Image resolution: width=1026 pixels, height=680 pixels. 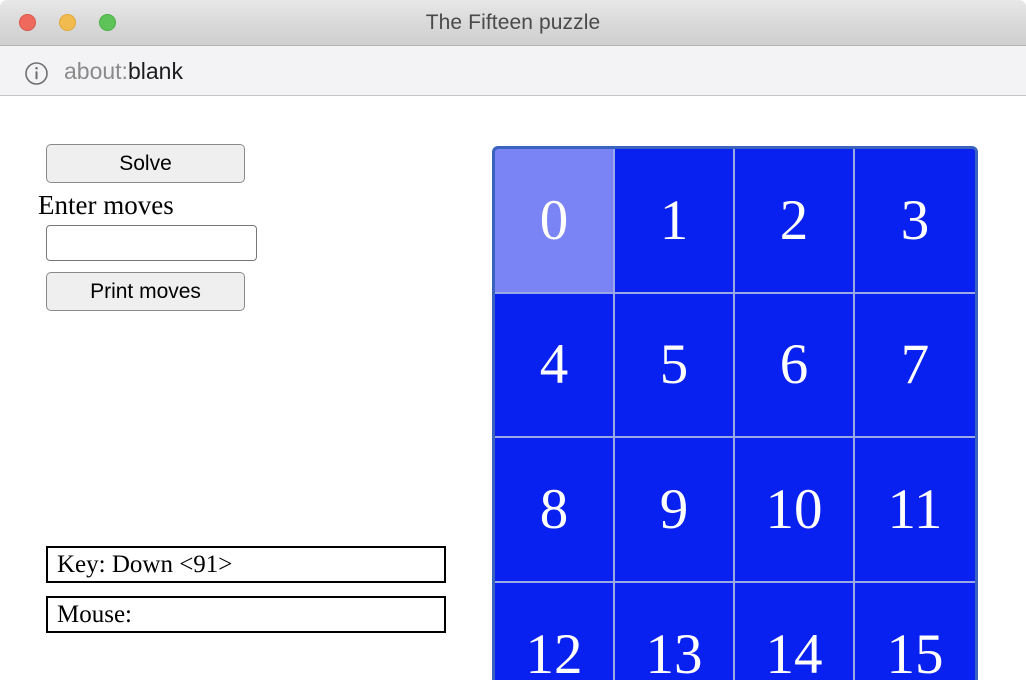 What do you see at coordinates (246, 564) in the screenshot?
I see `key-status-box: Key: Down <91>` at bounding box center [246, 564].